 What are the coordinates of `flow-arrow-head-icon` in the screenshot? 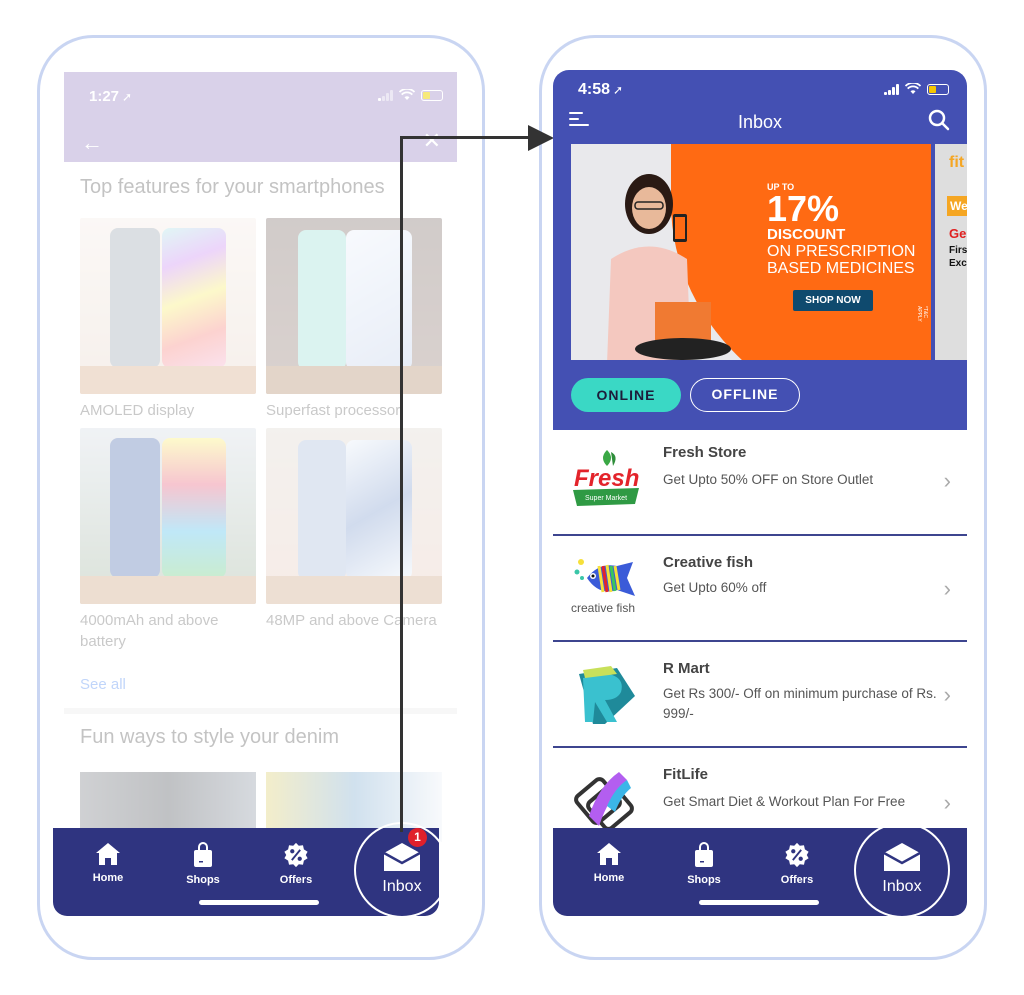 It's located at (541, 138).